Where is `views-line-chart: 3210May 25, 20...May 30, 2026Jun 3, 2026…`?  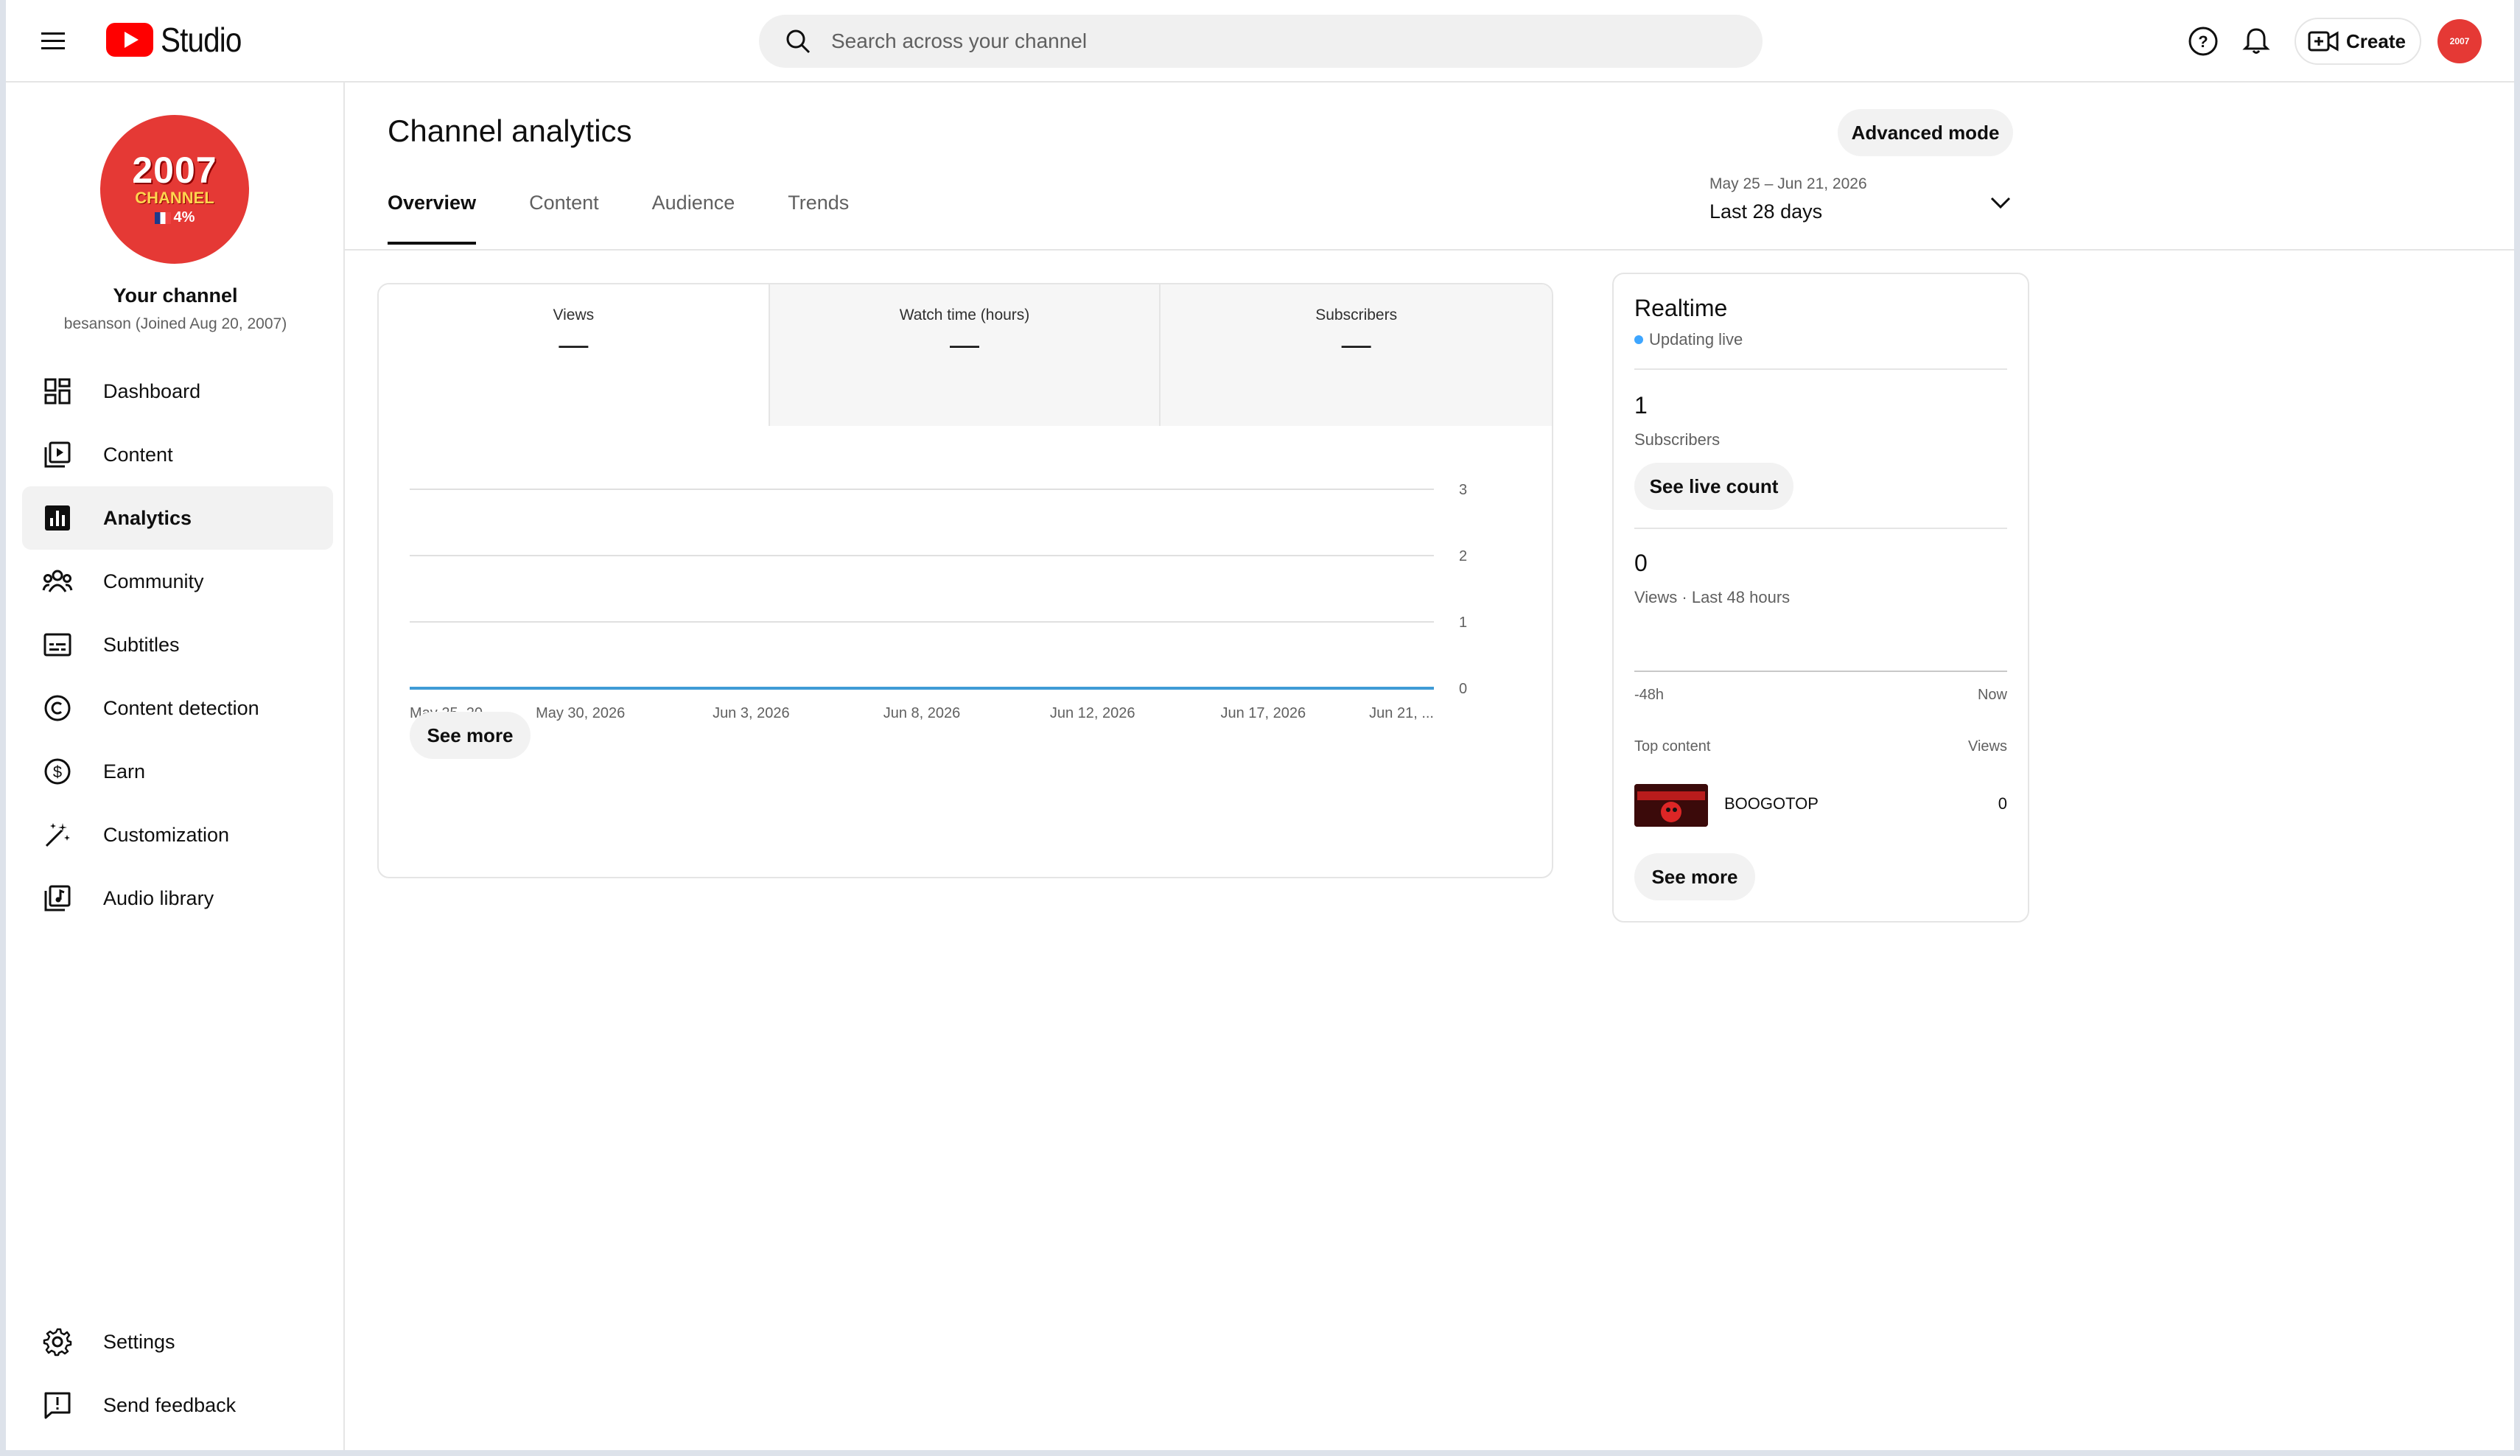 views-line-chart: 3210May 25, 20...May 30, 2026Jun 3, 2026… is located at coordinates (938, 601).